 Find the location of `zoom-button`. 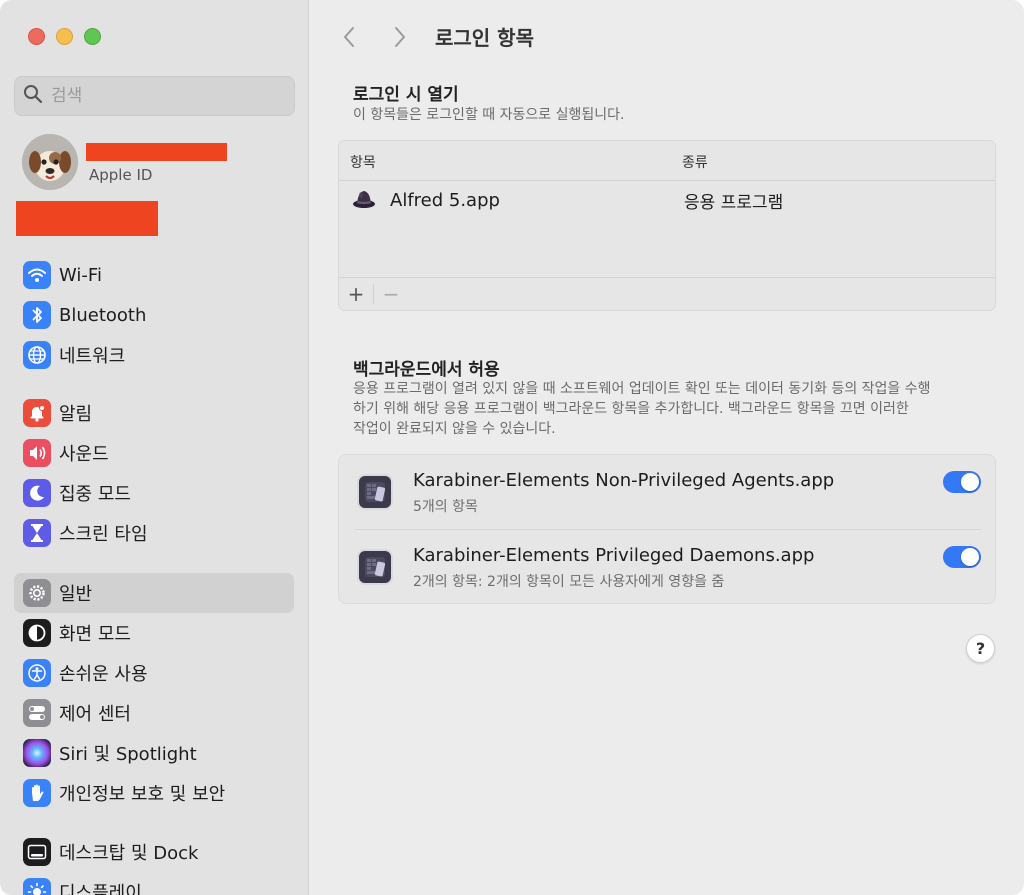

zoom-button is located at coordinates (92, 36).